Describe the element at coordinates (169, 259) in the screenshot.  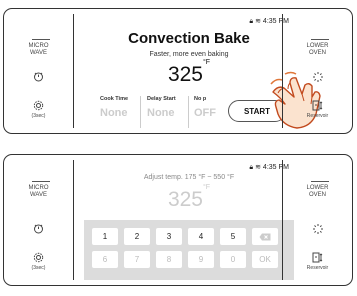
I see `key-8: 8` at that location.